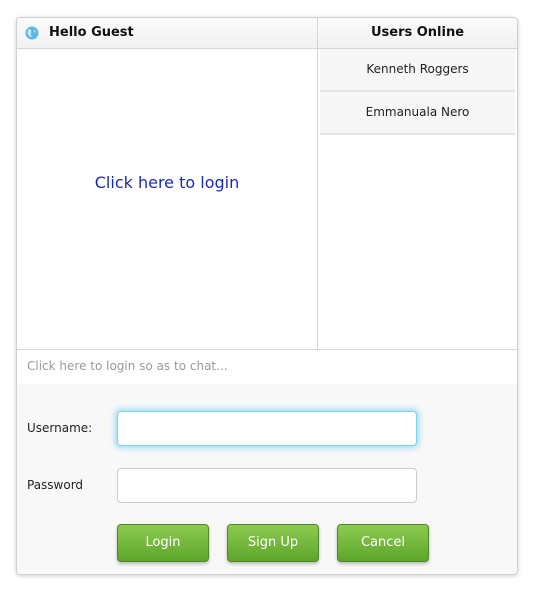 The image size is (533, 593). Describe the element at coordinates (267, 485) in the screenshot. I see `password-field` at that location.